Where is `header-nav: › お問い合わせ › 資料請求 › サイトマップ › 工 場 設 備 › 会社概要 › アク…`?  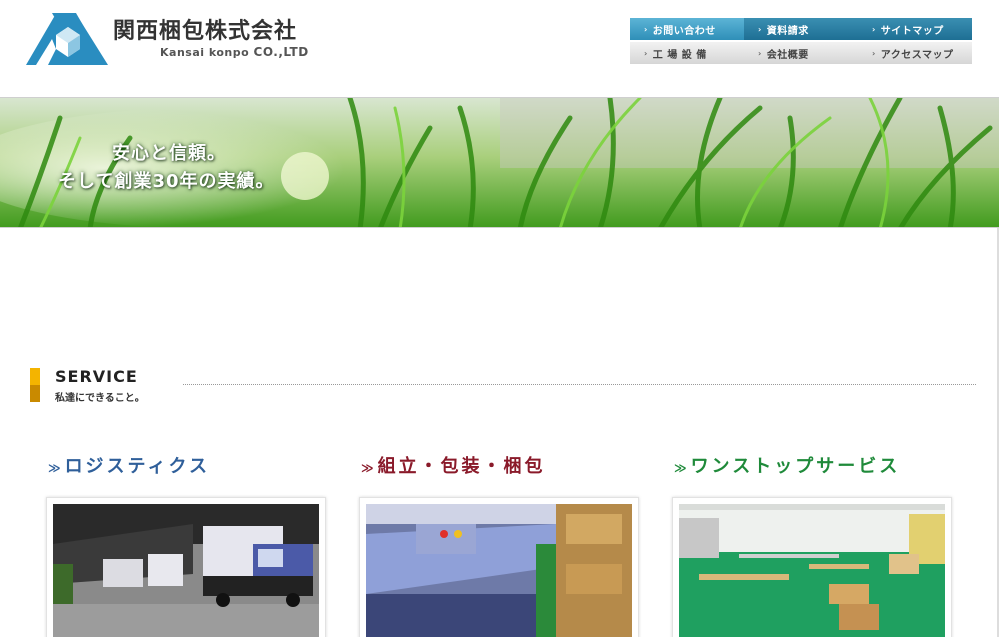
header-nav: › お問い合わせ › 資料請求 › サイトマップ › 工 場 設 備 › 会社概要 › アク… is located at coordinates (801, 41).